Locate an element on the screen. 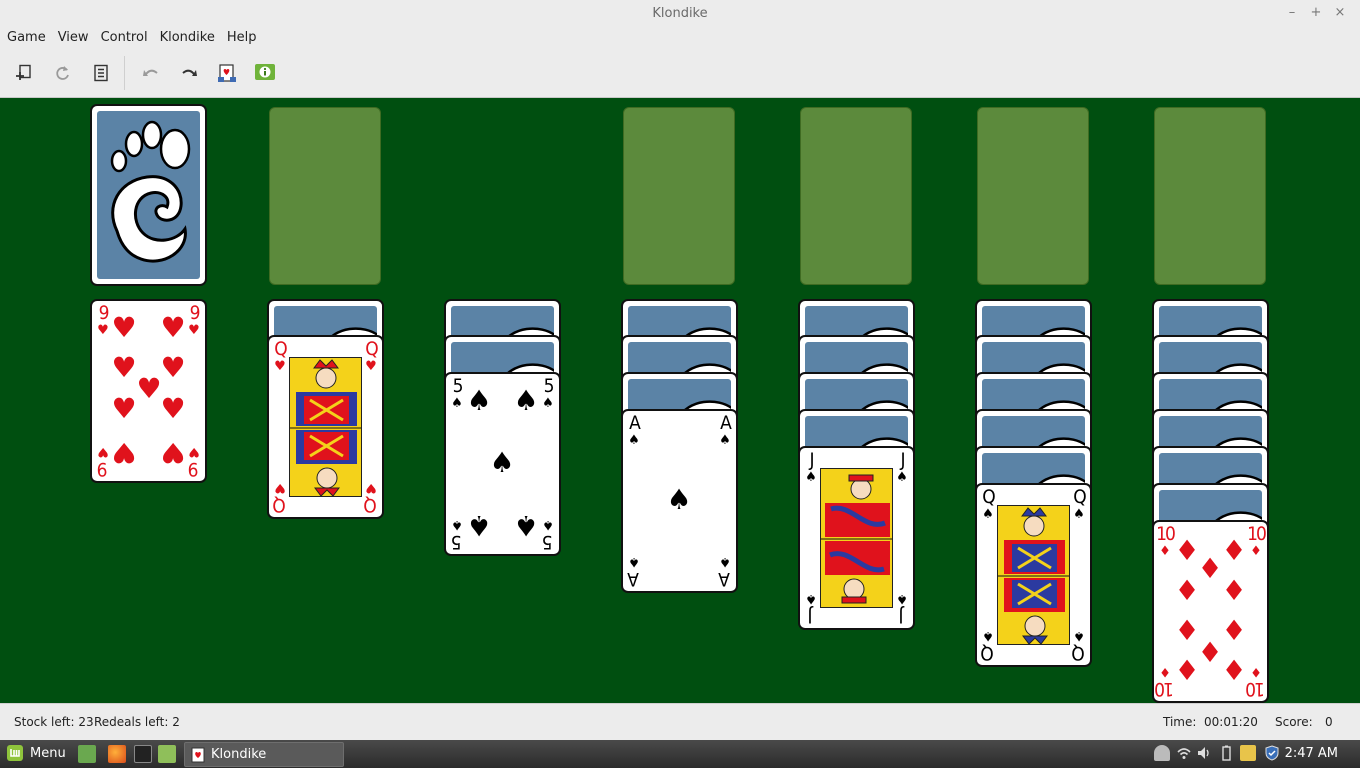 The image size is (1360, 768). menu-help: Help is located at coordinates (242, 37).